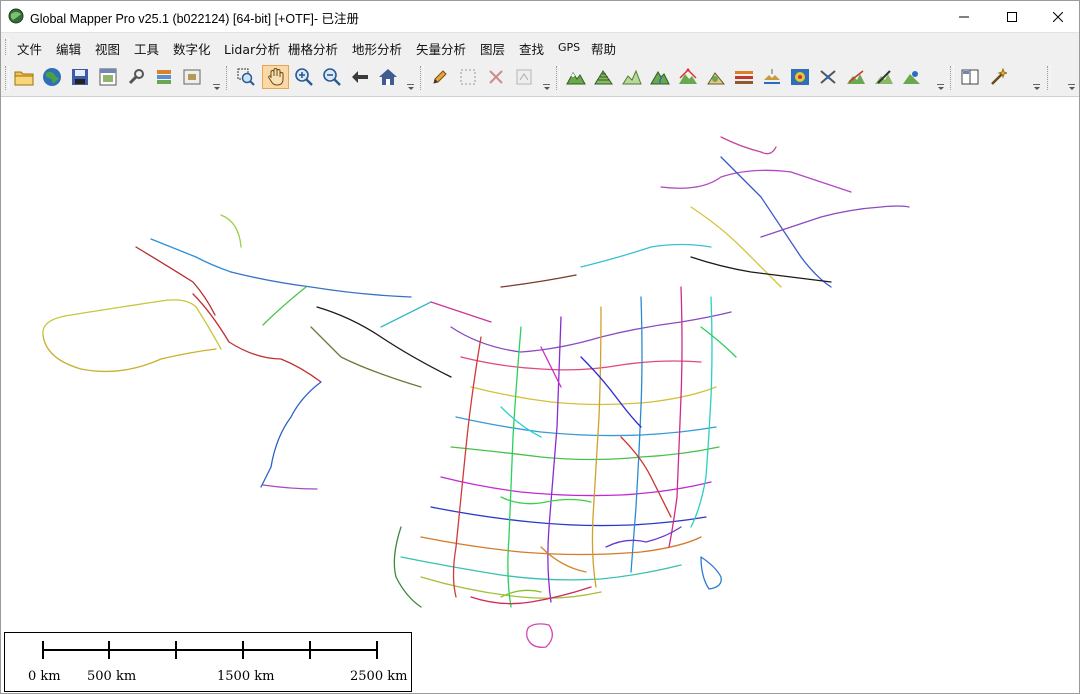 The image size is (1080, 694). What do you see at coordinates (377, 48) in the screenshot?
I see `menu-terrain: 地形分析` at bounding box center [377, 48].